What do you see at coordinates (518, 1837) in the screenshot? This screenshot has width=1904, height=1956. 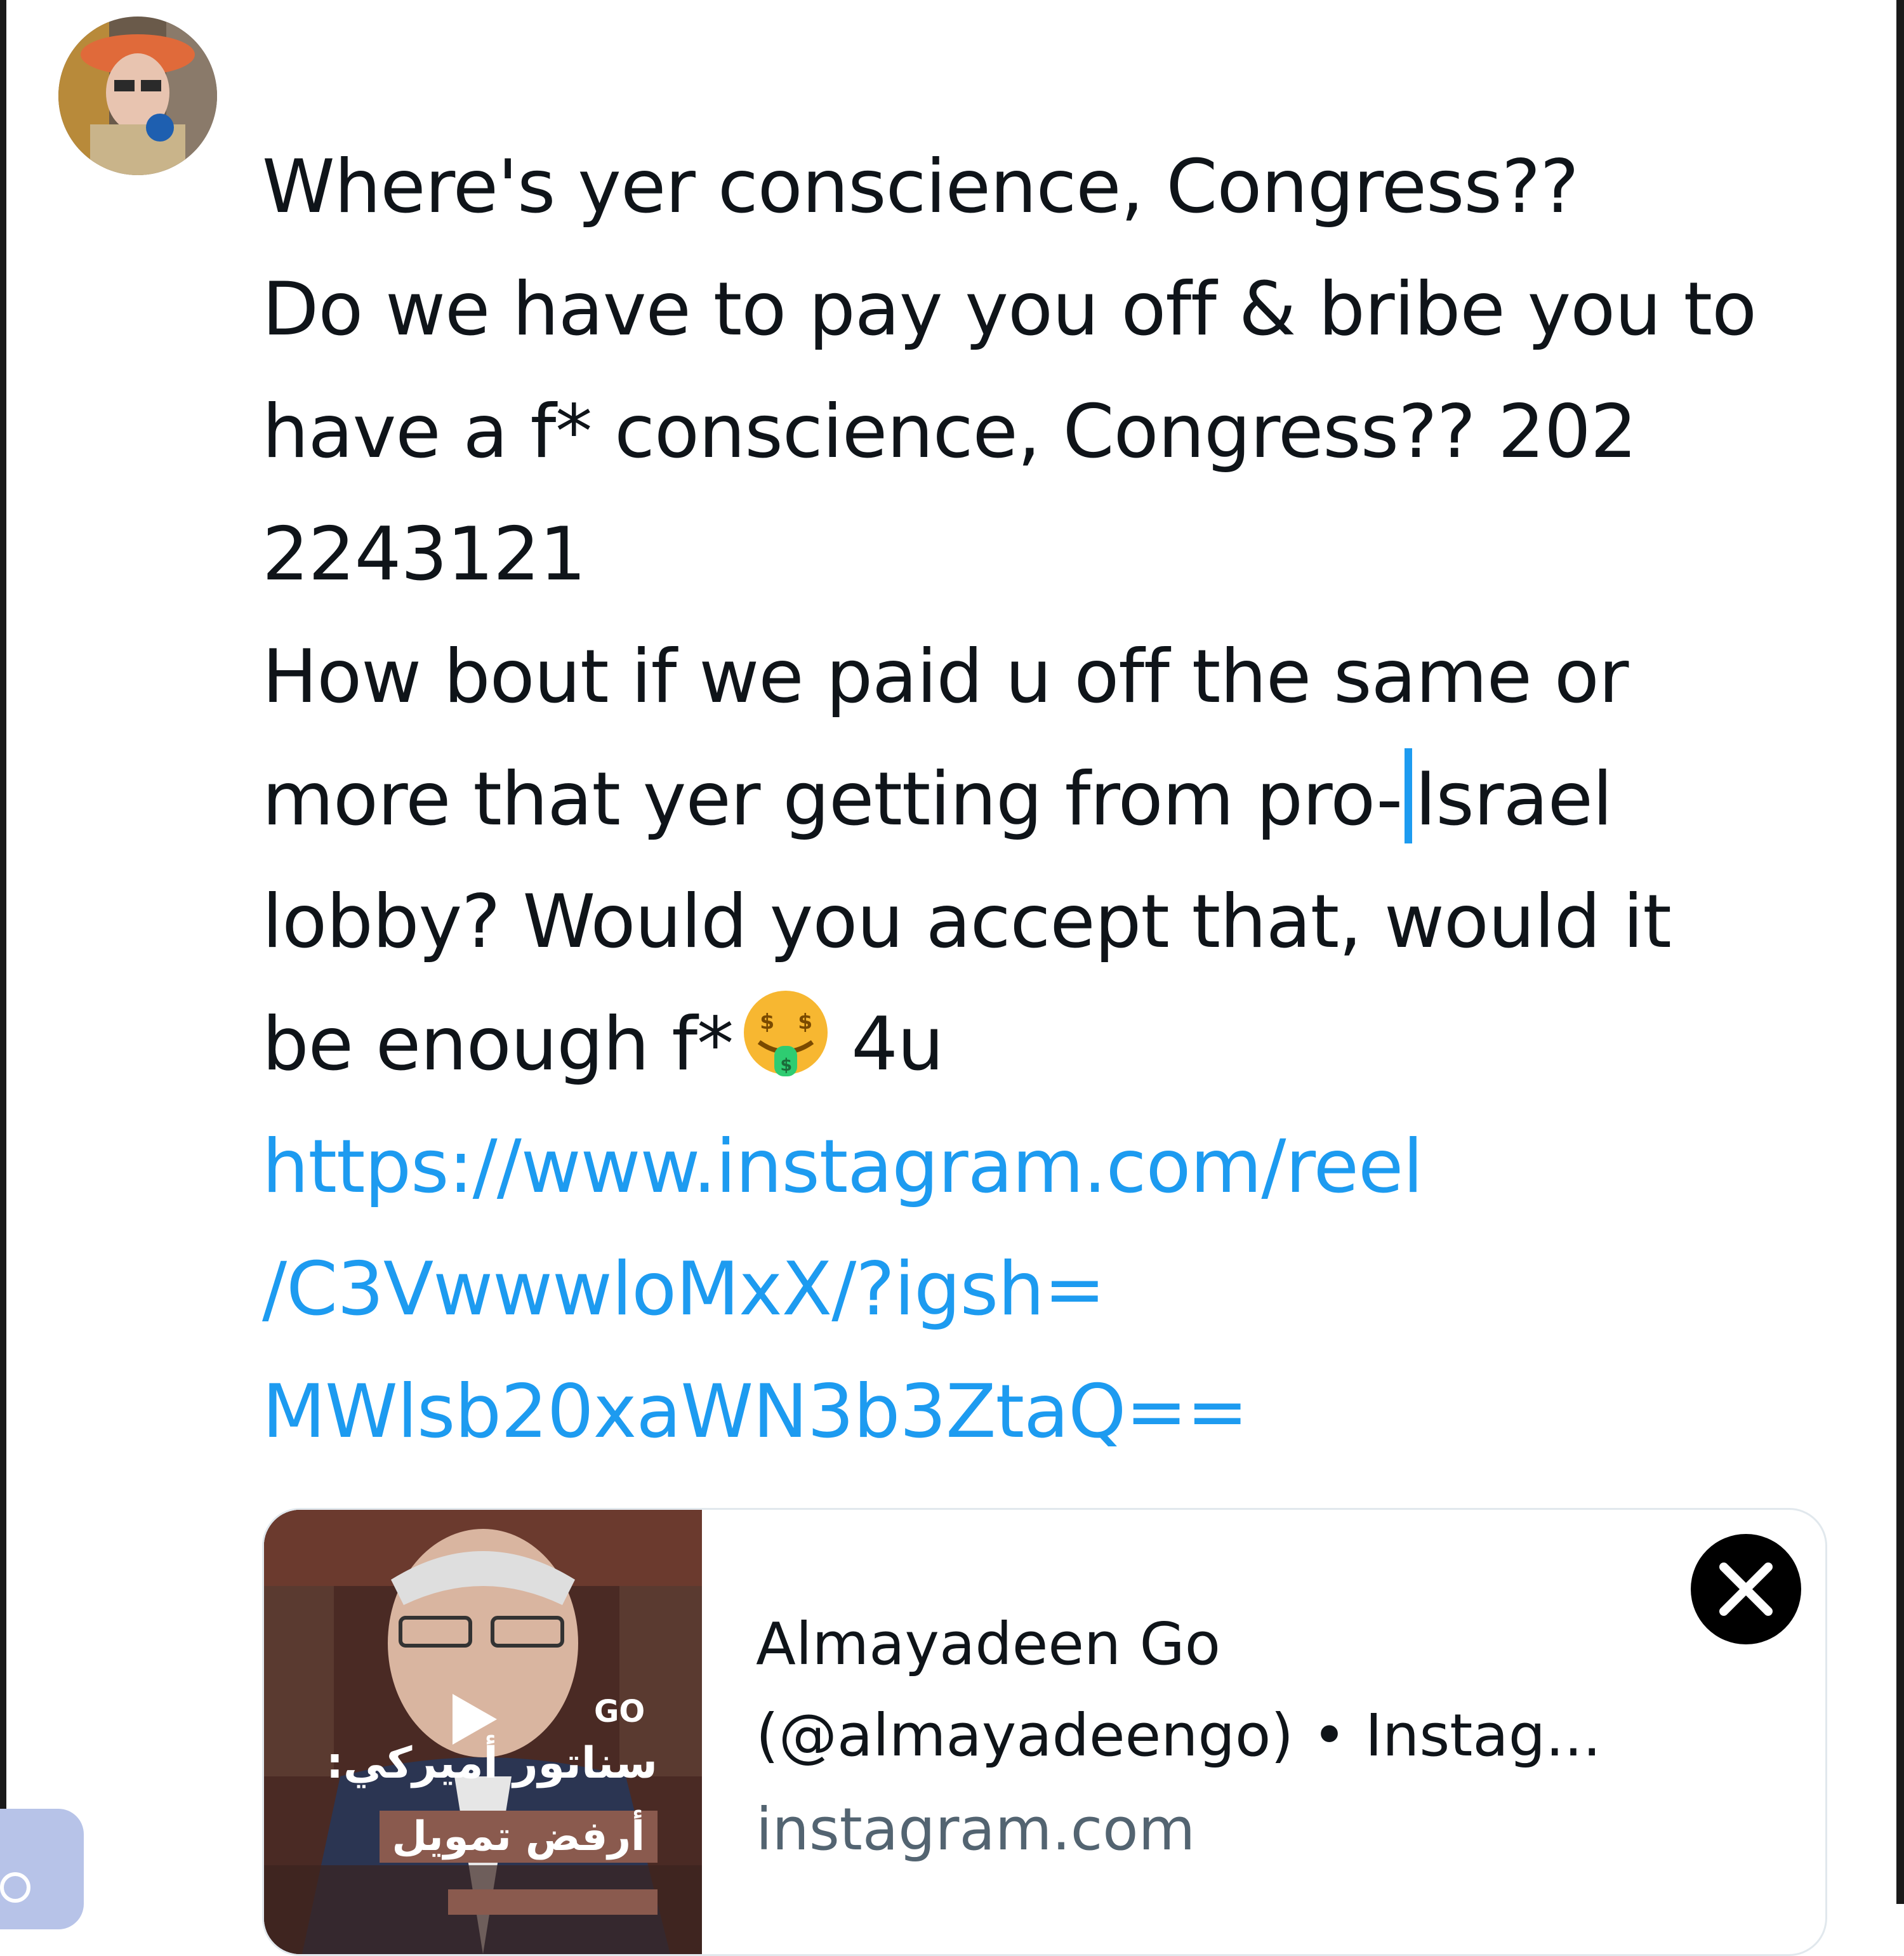 I see `thumbnail-caption-line-2: أرفض تمويل` at bounding box center [518, 1837].